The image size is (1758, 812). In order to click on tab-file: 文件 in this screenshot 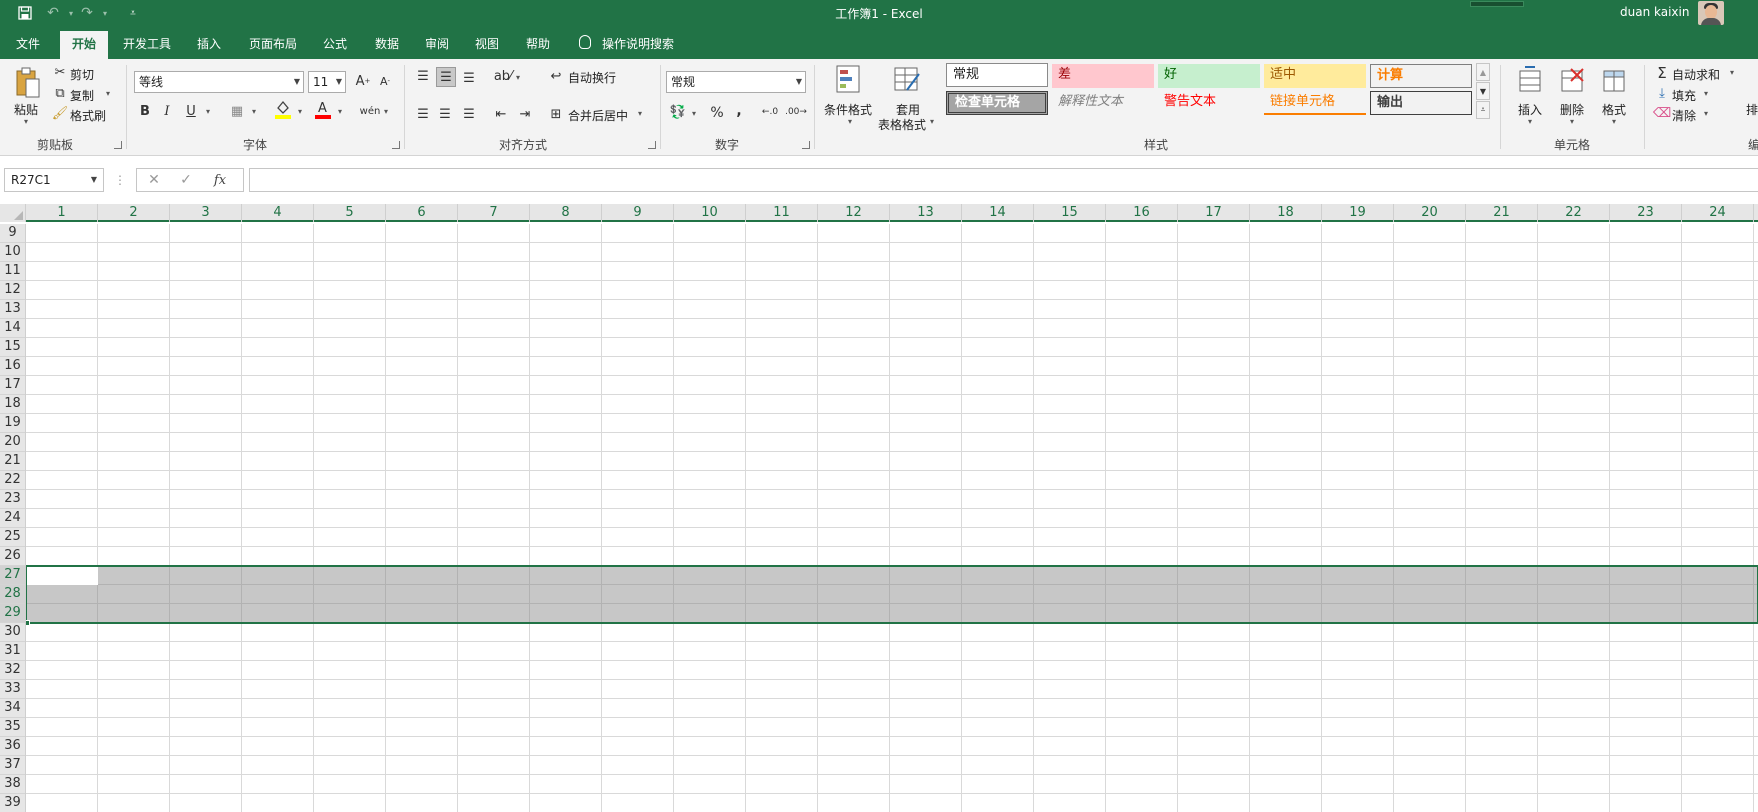, I will do `click(28, 45)`.